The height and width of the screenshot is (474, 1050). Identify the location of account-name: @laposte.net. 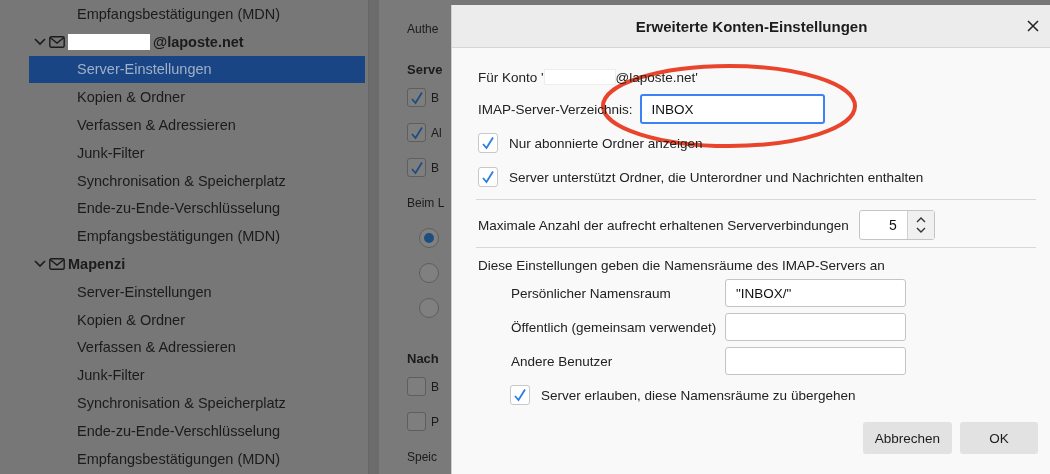
(198, 41).